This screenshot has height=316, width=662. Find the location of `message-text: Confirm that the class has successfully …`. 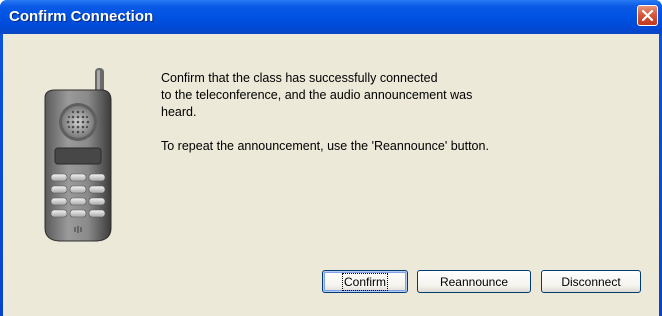

message-text: Confirm that the class has successfully … is located at coordinates (325, 112).